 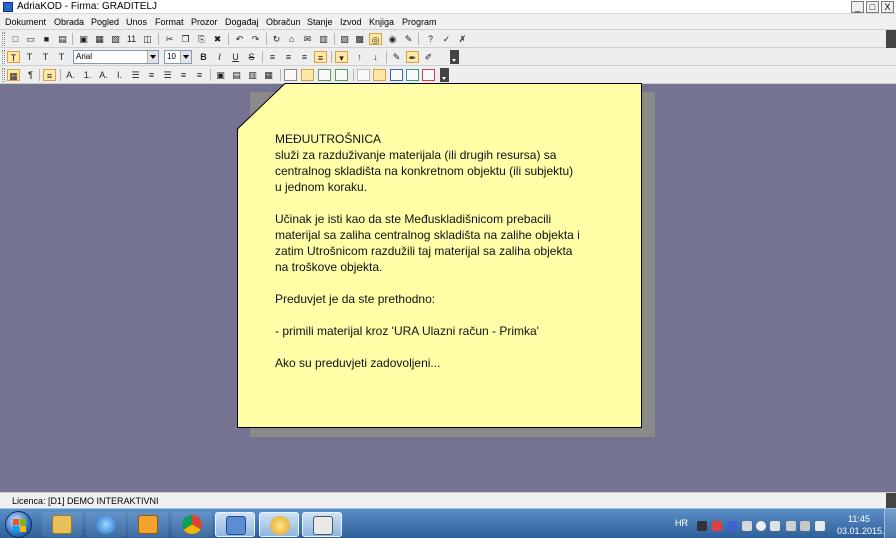 I want to click on text-style-normal-button: T, so click(x=13, y=57).